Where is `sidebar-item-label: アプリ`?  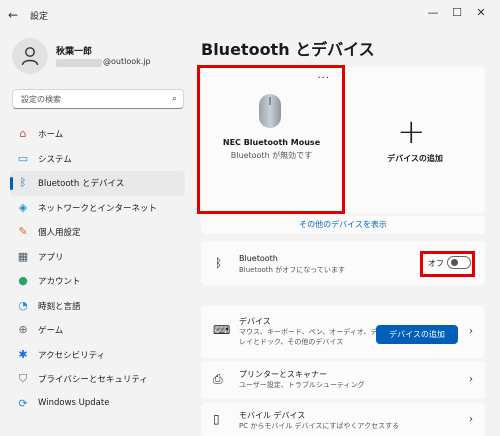
sidebar-item-label: アプリ is located at coordinates (51, 257).